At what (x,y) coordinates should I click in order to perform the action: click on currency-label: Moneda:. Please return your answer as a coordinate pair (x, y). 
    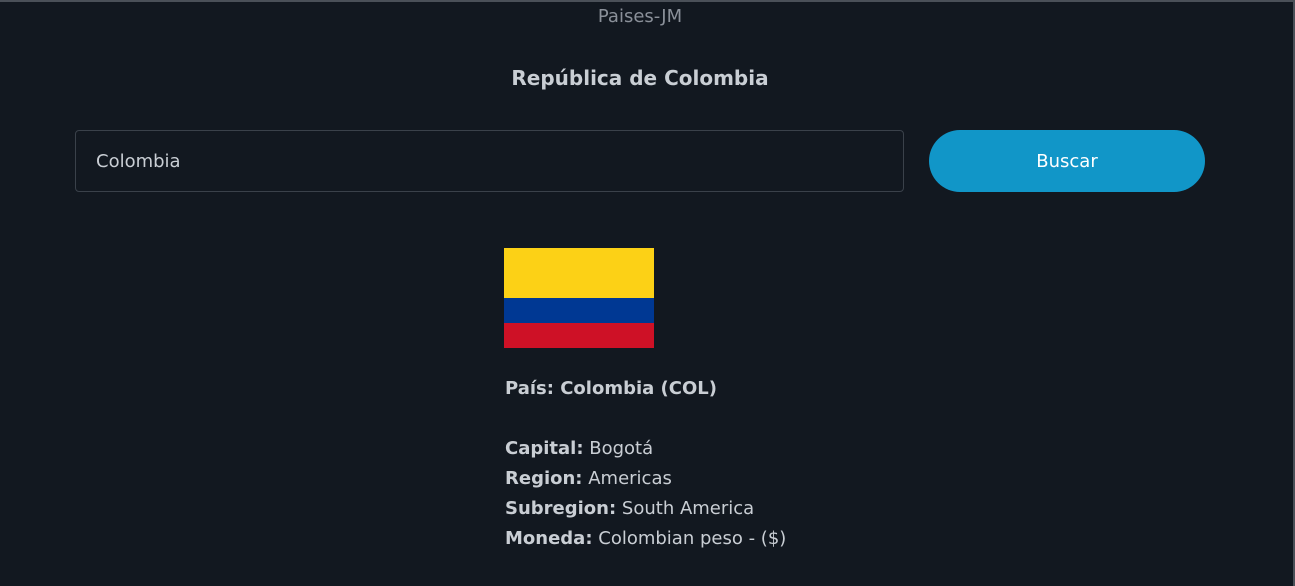
    Looking at the image, I should click on (549, 538).